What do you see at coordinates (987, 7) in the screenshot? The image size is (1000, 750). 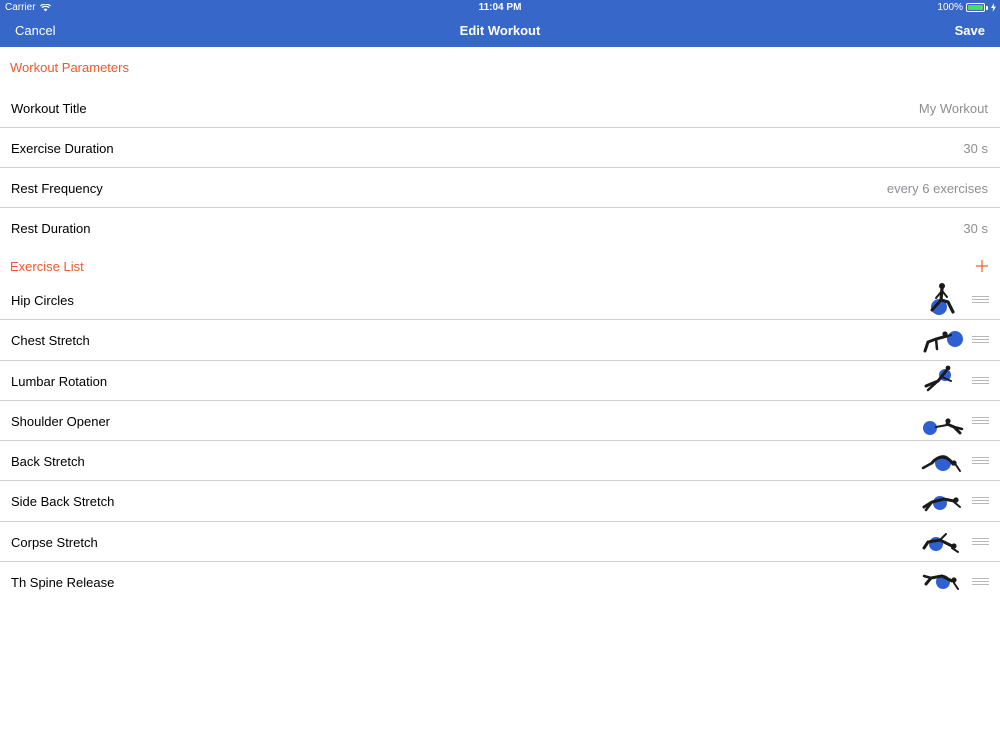 I see `battery-tip` at bounding box center [987, 7].